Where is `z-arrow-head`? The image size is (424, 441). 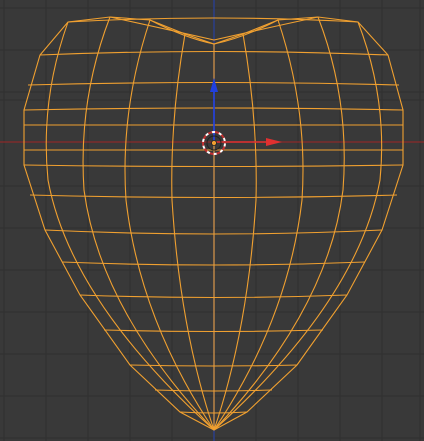 z-arrow-head is located at coordinates (214, 85).